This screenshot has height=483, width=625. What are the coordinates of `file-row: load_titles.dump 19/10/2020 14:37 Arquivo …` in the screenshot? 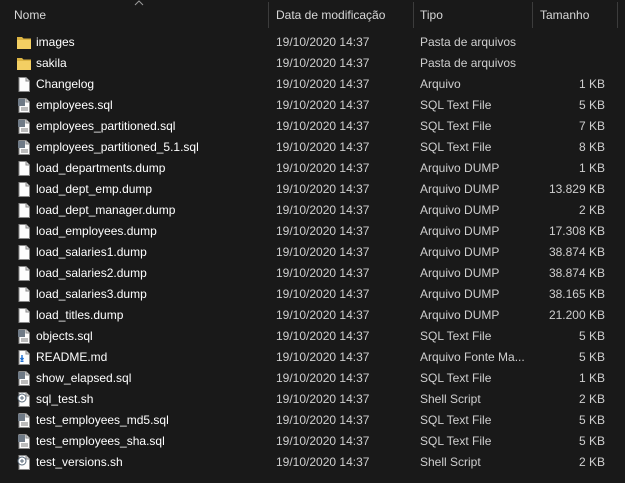 It's located at (312, 315).